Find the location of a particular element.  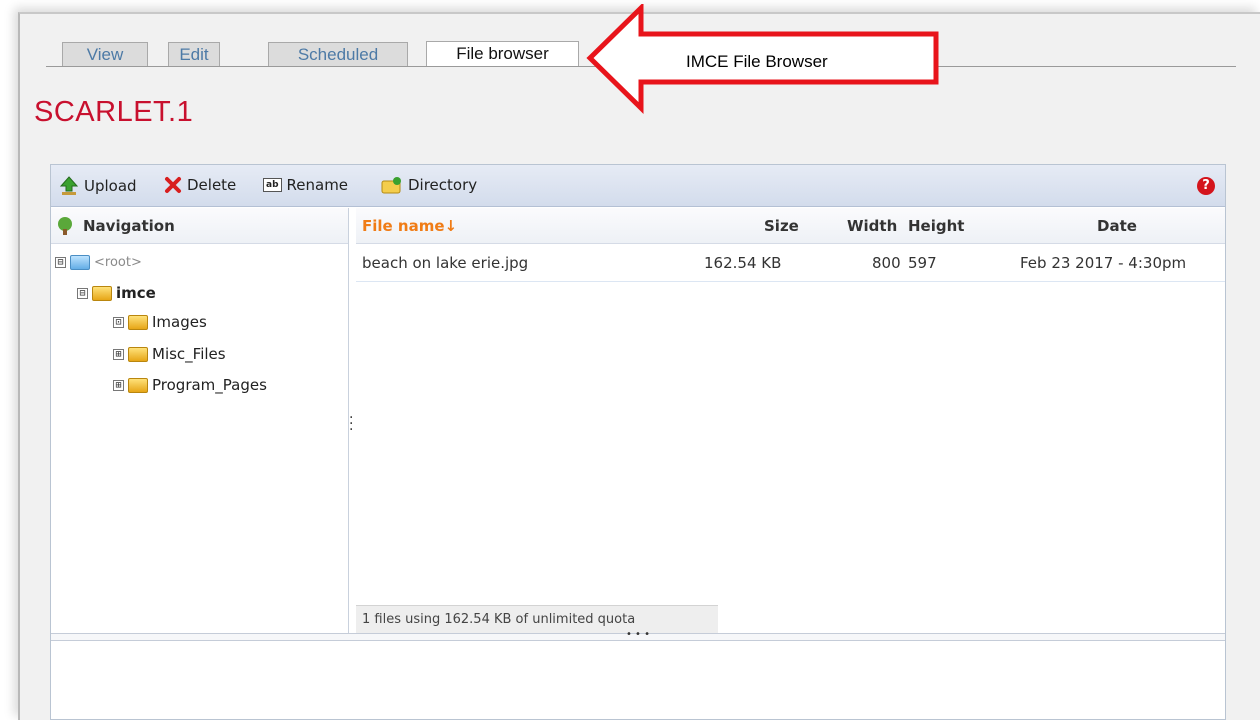

tree-item-images: ⊡ Images is located at coordinates (160, 322).